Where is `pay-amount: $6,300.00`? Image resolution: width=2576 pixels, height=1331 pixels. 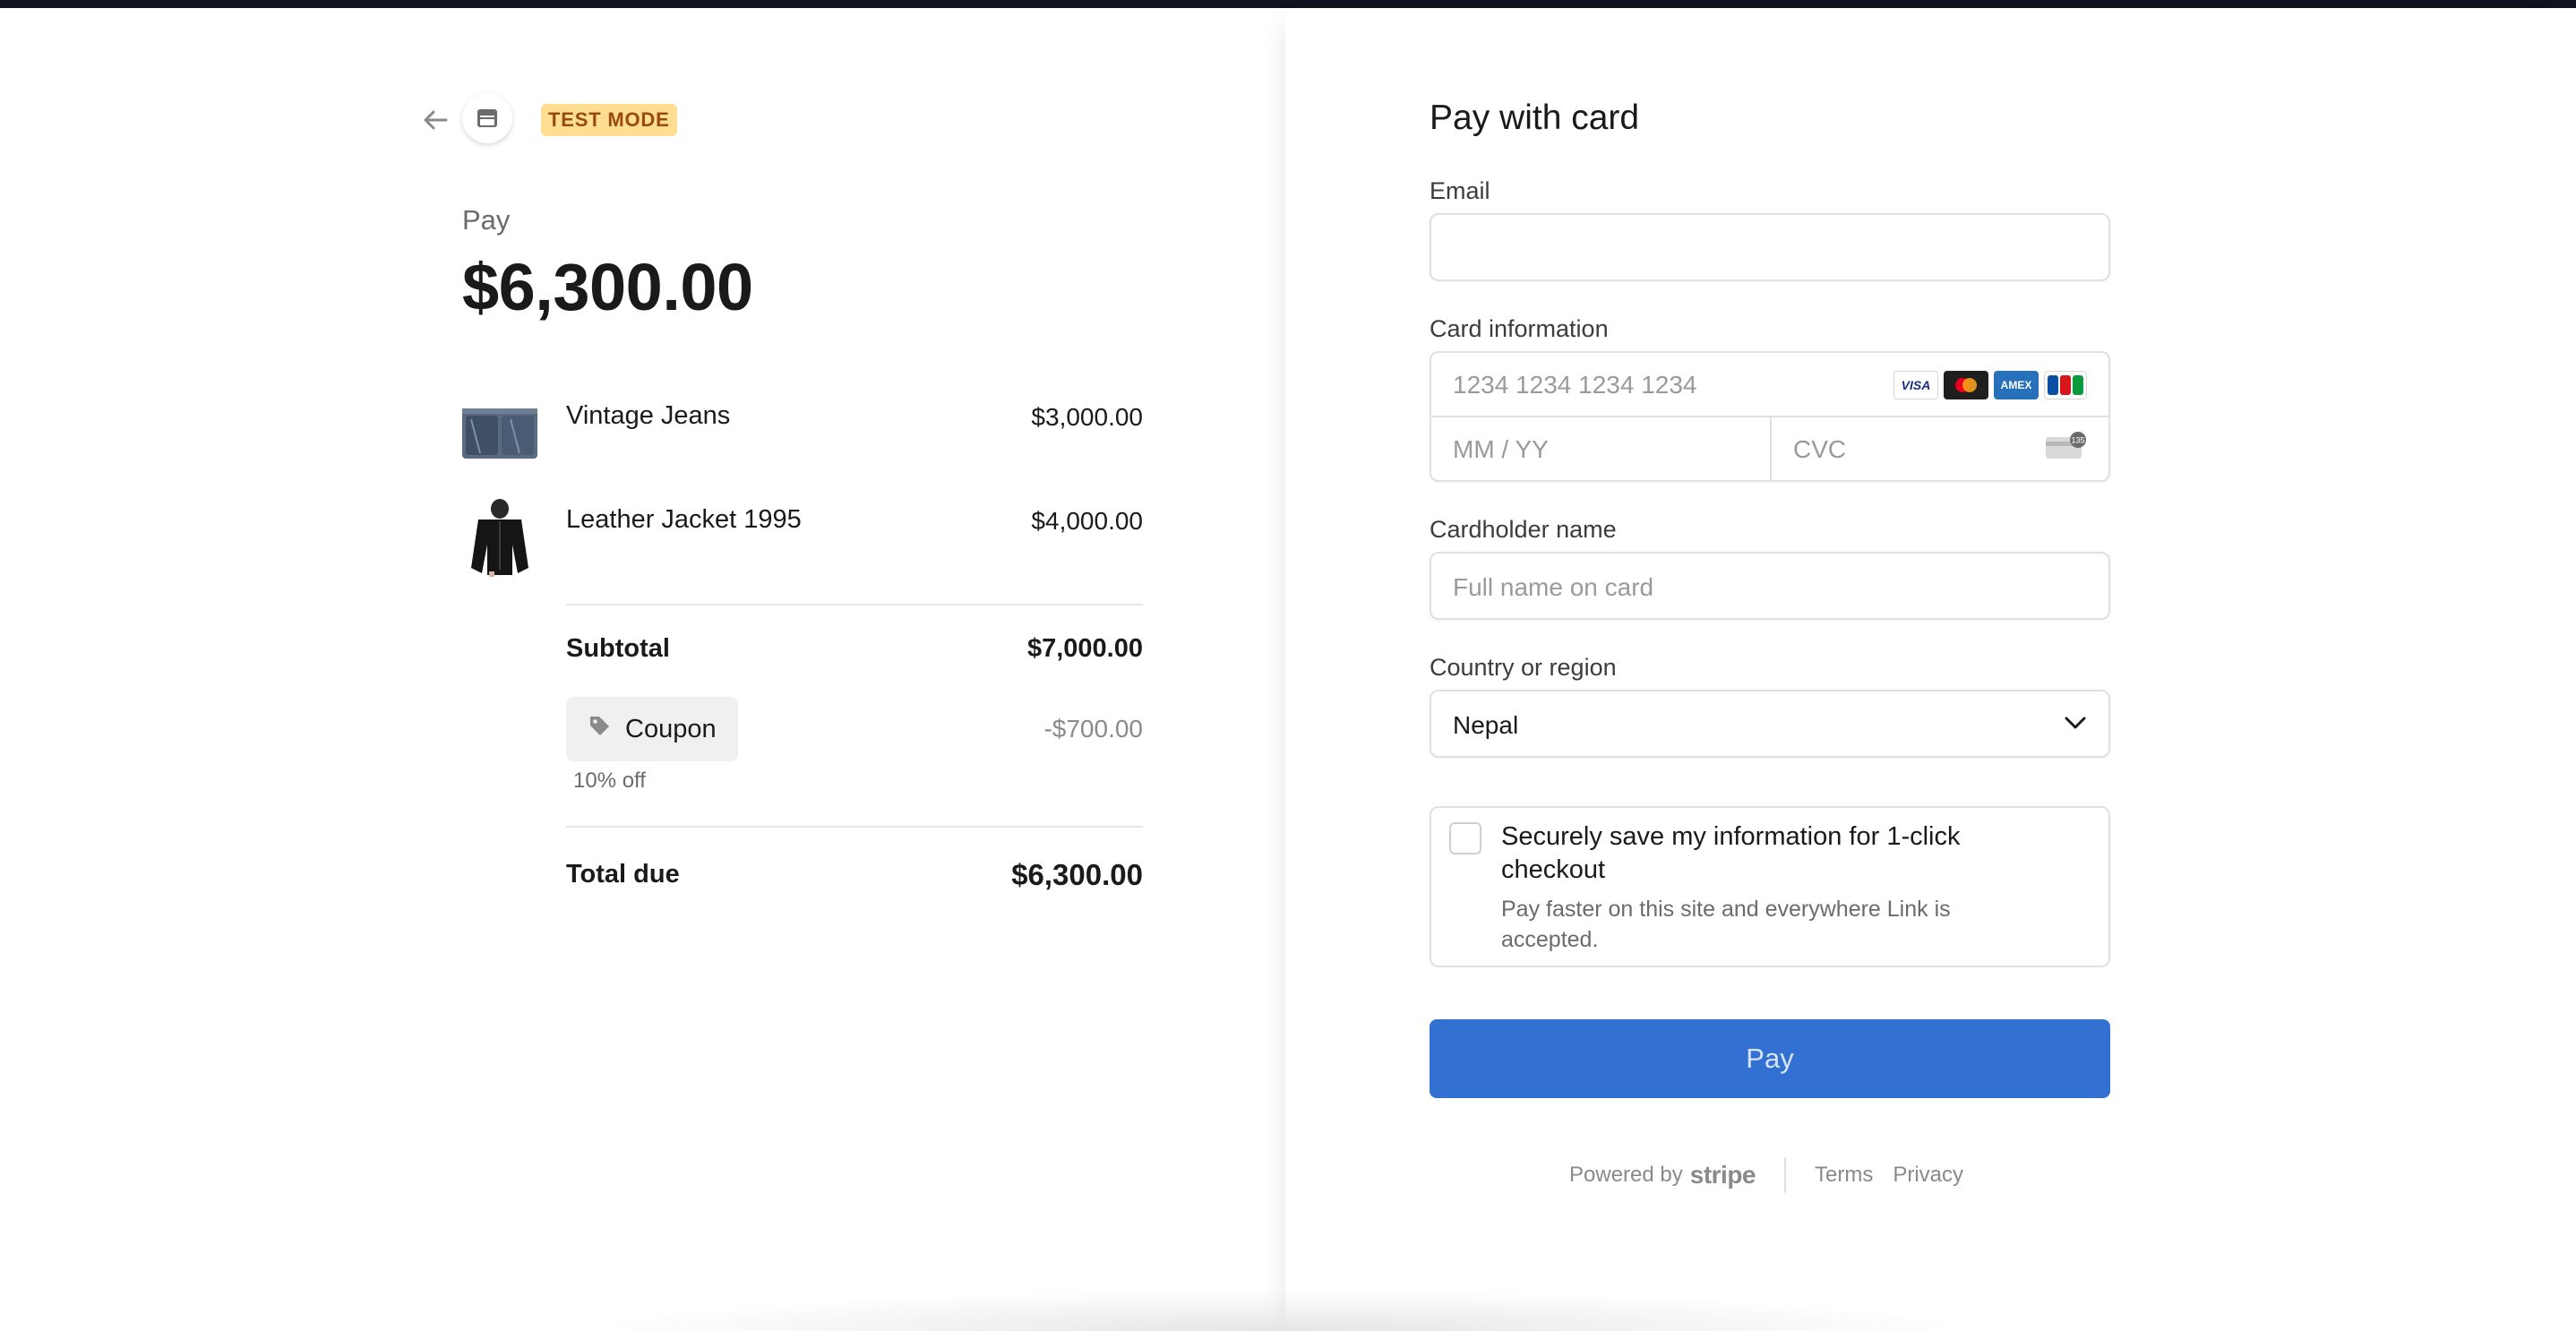
pay-amount: $6,300.00 is located at coordinates (607, 287).